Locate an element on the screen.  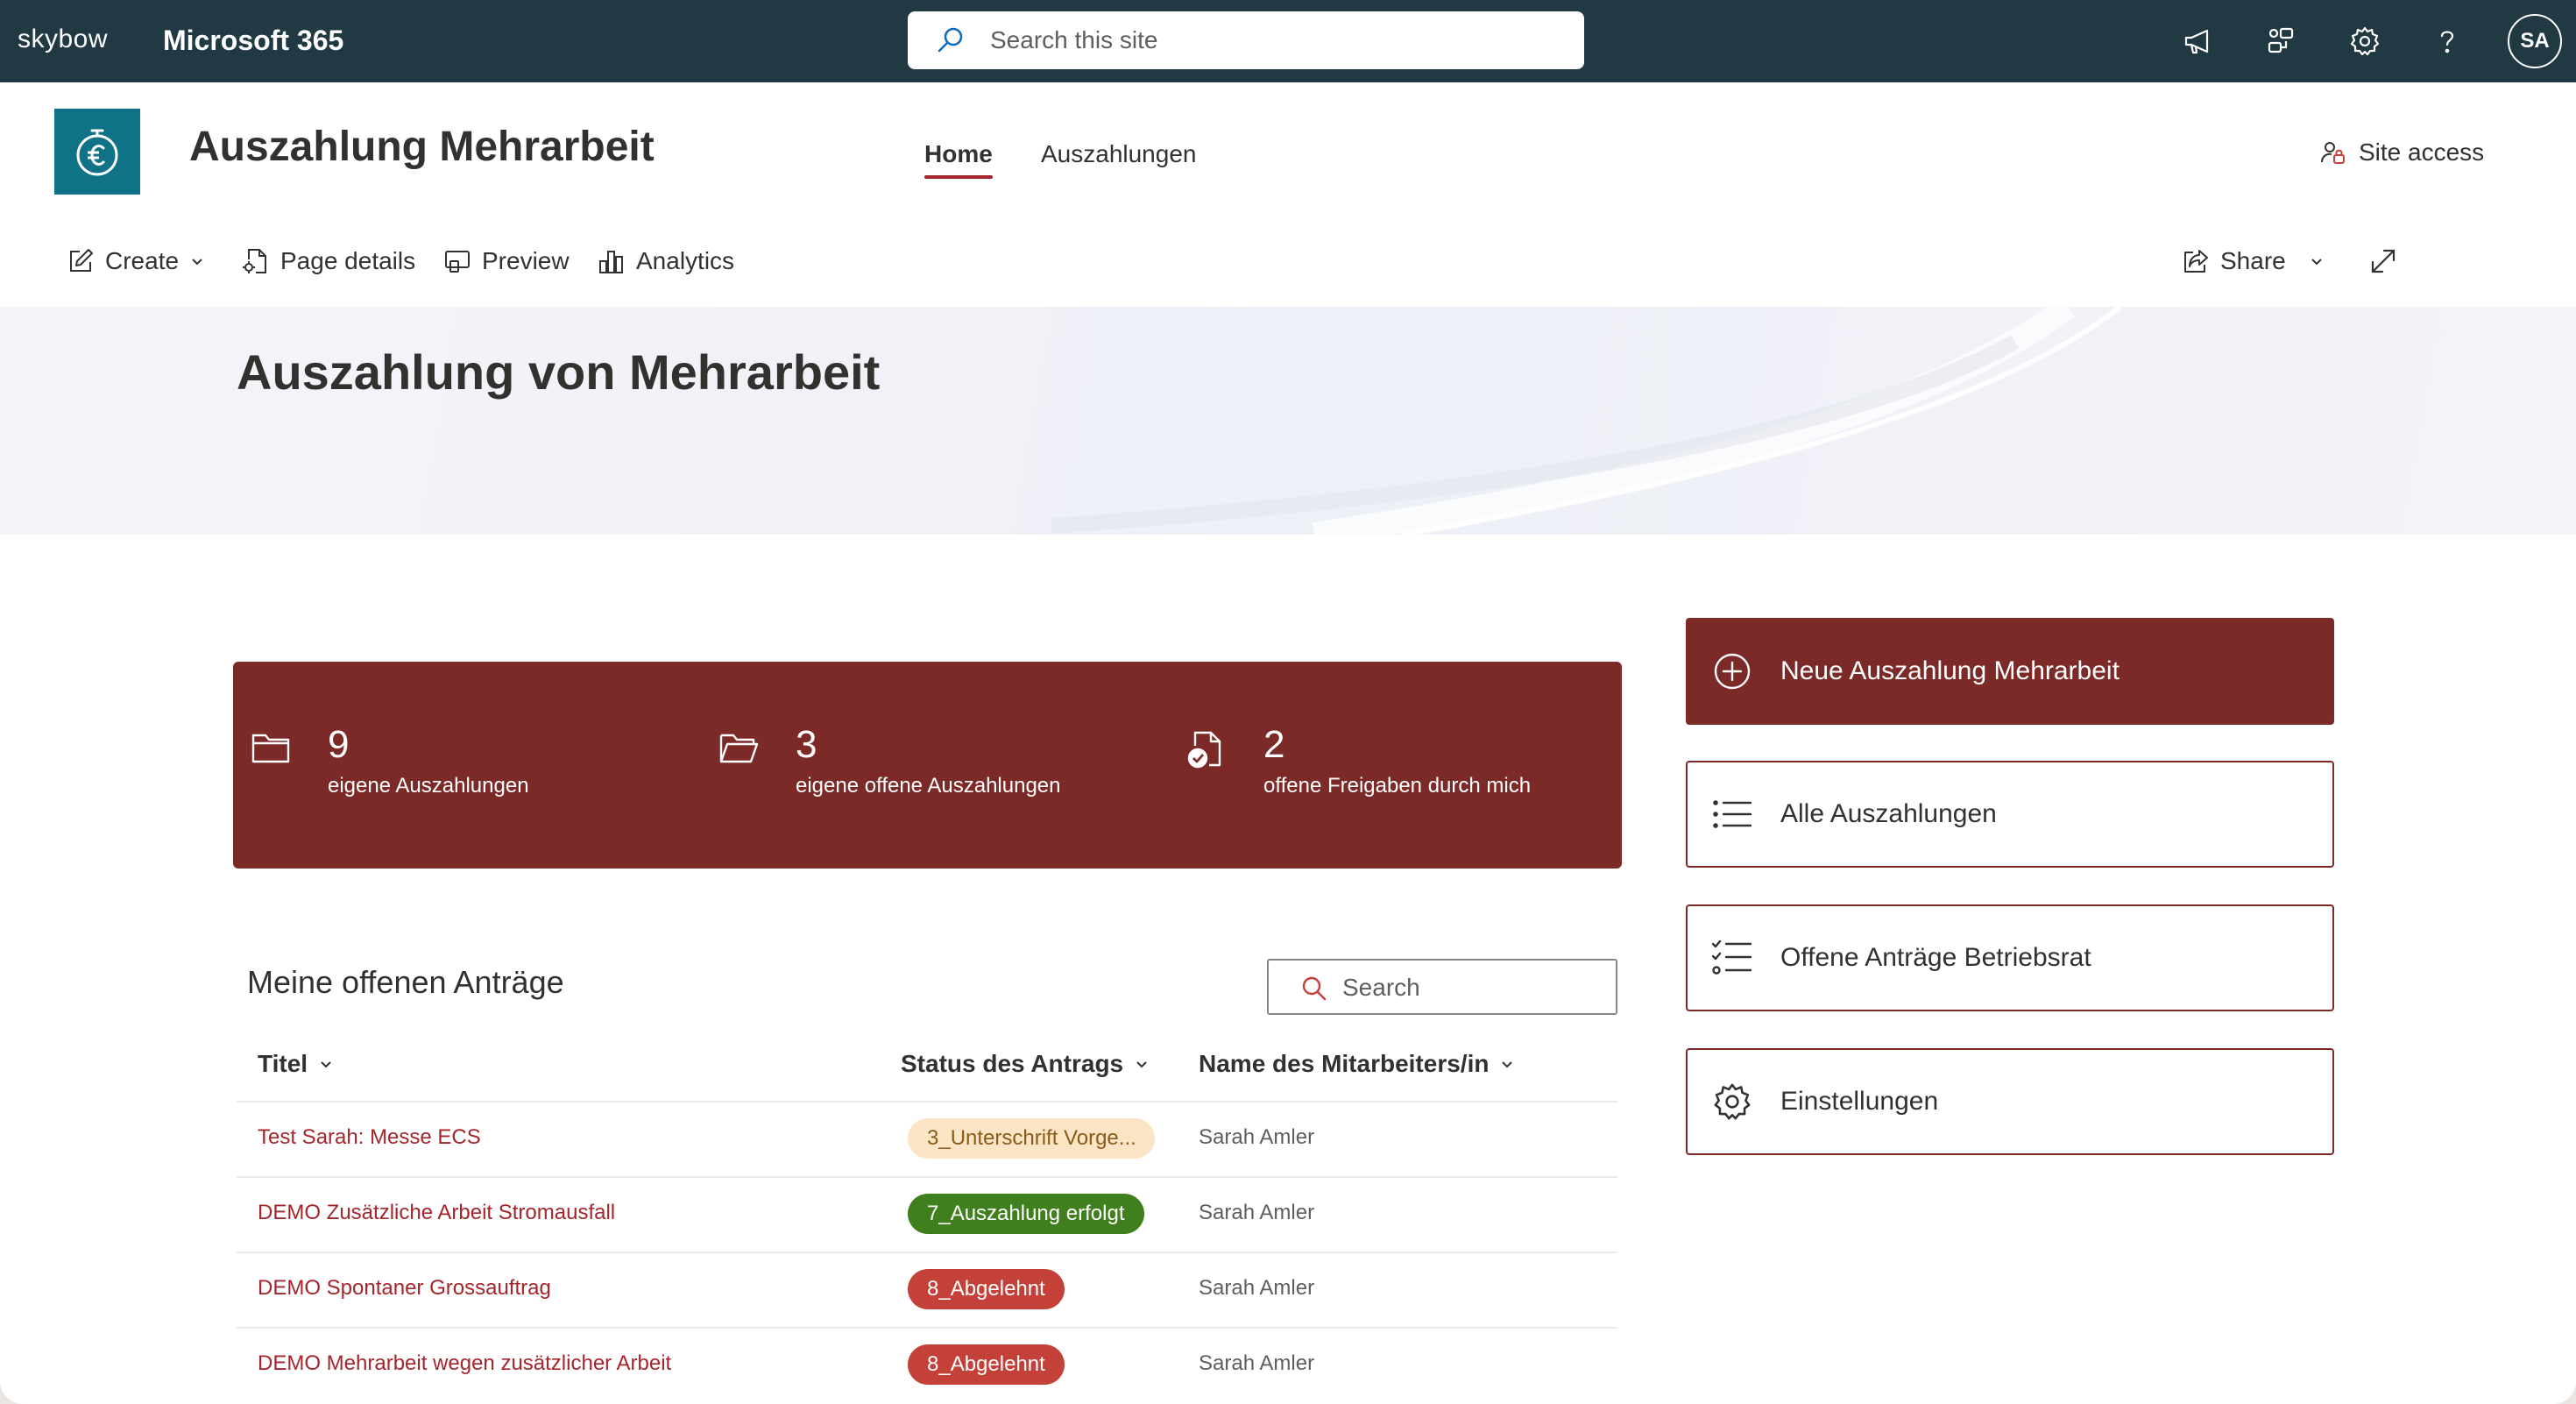
page-details-label: Page details is located at coordinates (348, 260).